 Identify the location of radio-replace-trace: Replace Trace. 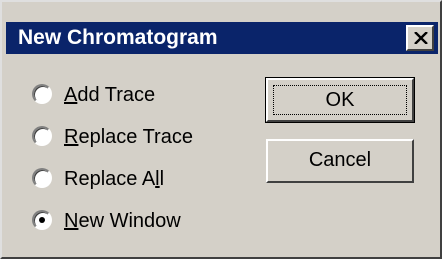
(137, 137).